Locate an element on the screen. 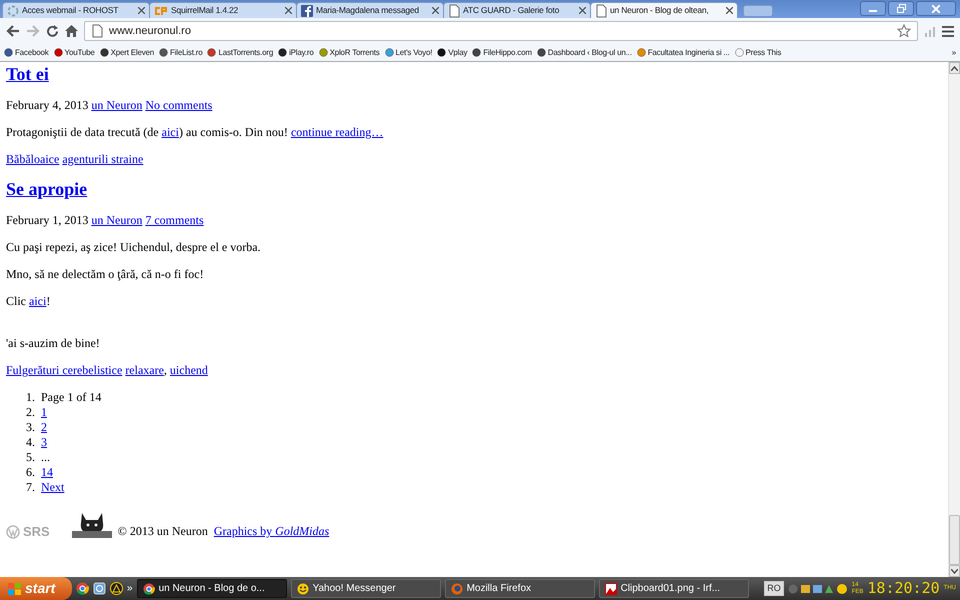 This screenshot has height=600, width=960. scroll-up-icon is located at coordinates (954, 68).